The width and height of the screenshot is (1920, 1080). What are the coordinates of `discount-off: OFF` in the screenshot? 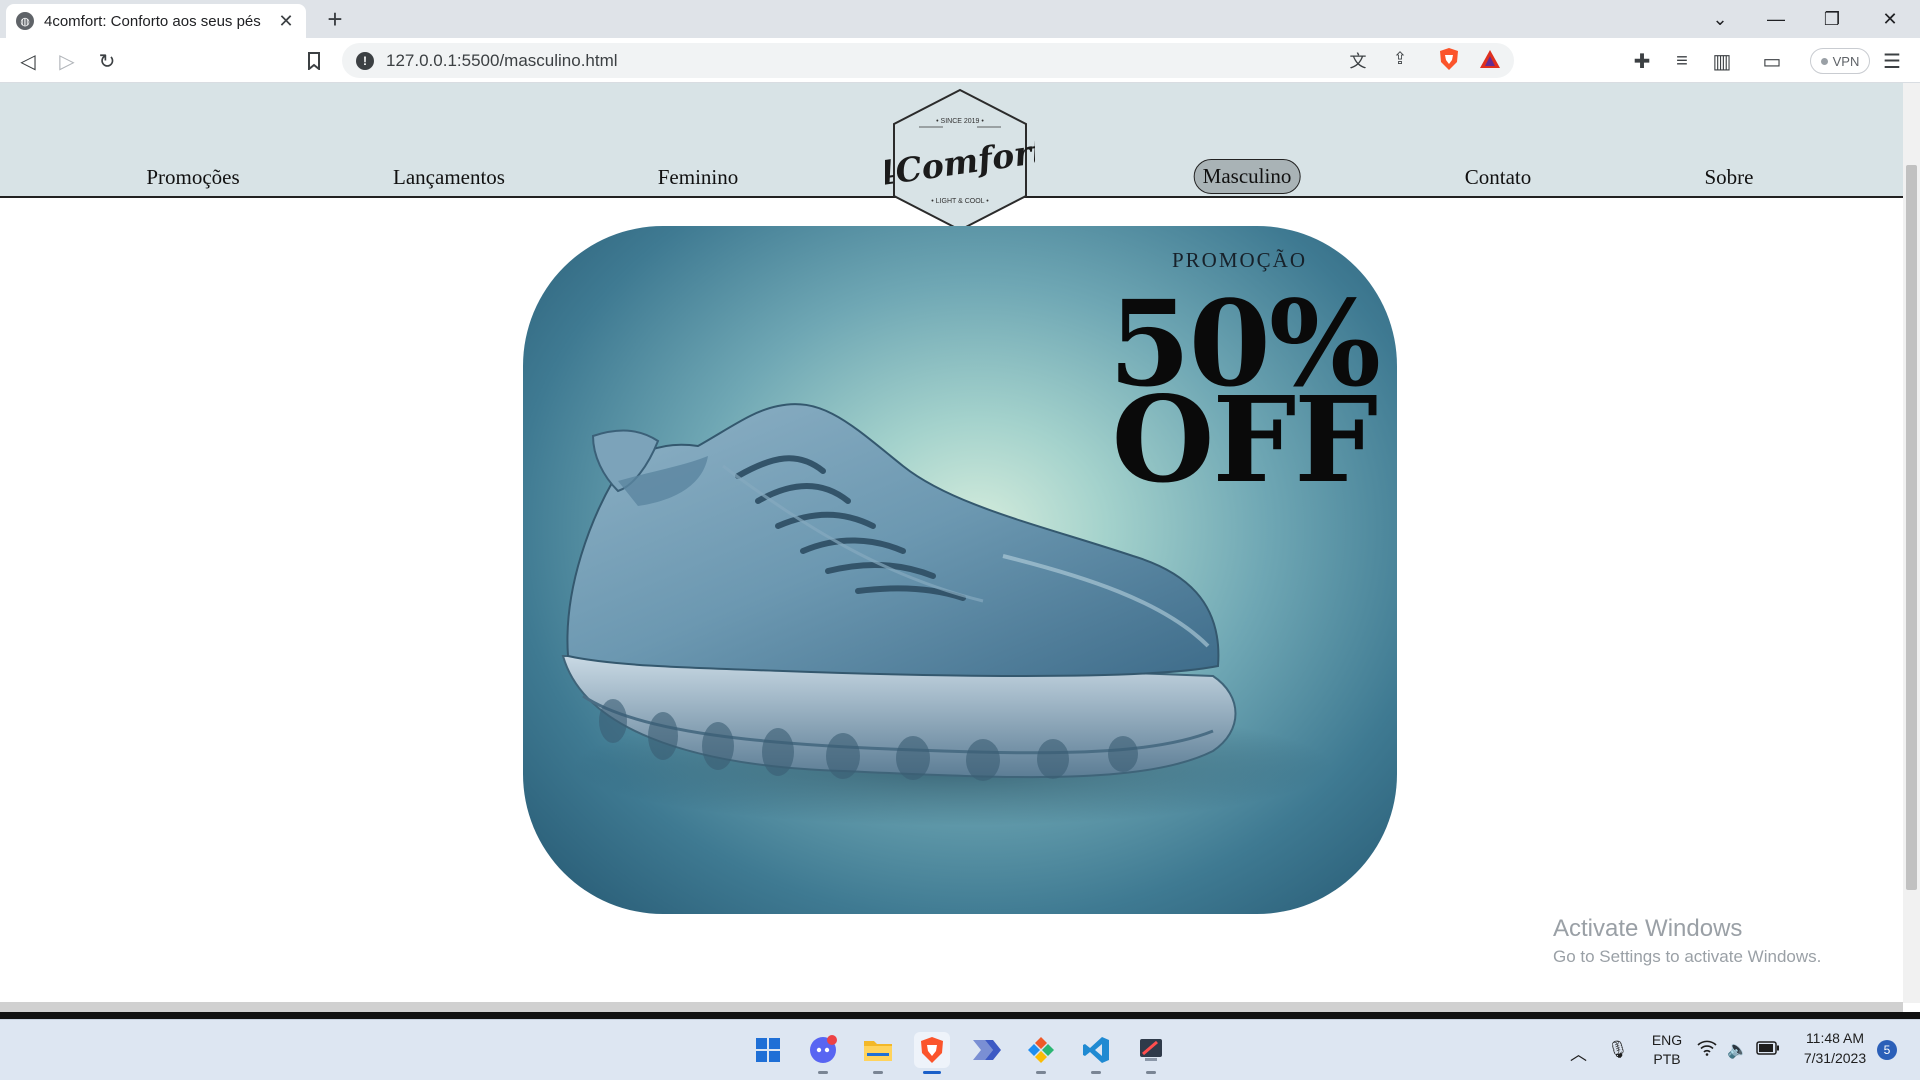 It's located at (1244, 439).